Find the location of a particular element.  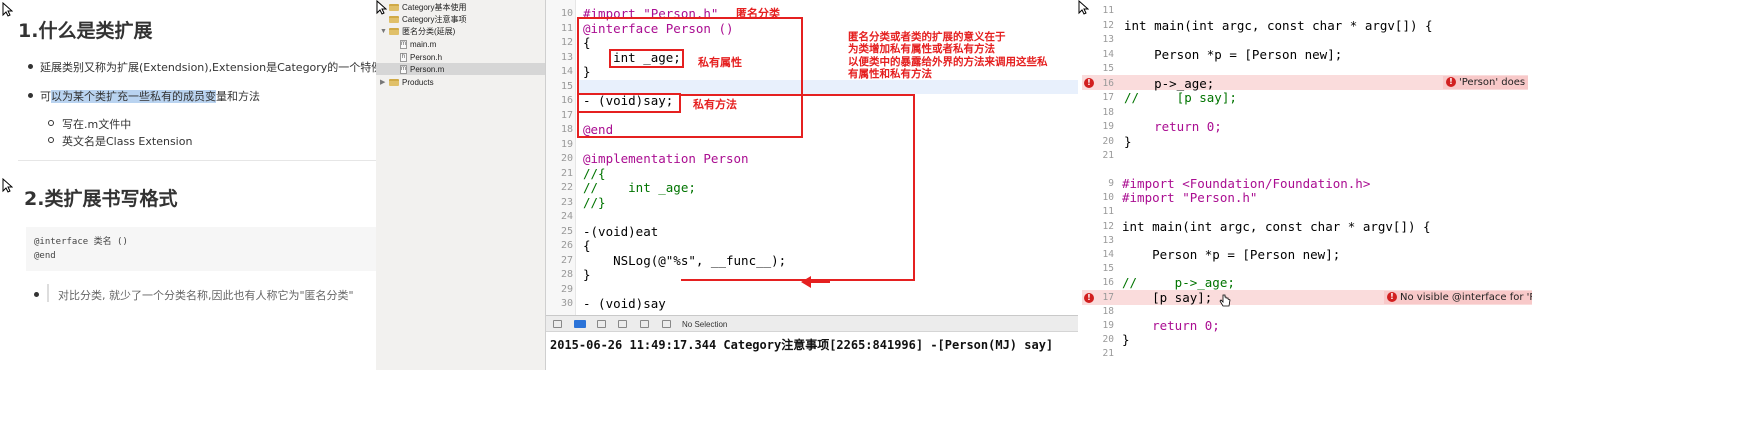

step-into-icon is located at coordinates (644, 324).